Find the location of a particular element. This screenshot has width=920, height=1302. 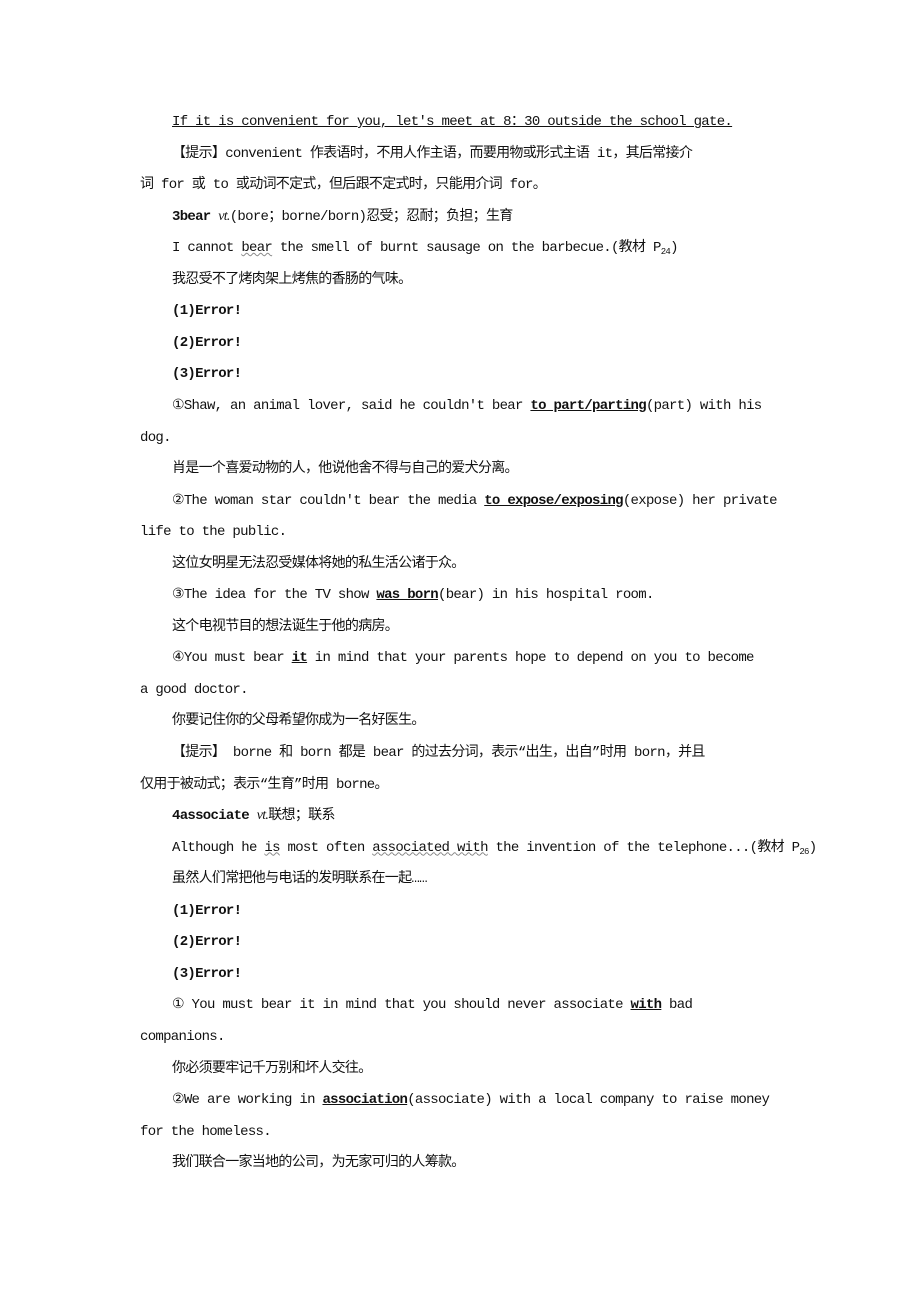

text-run: companions. is located at coordinates (182, 1036).